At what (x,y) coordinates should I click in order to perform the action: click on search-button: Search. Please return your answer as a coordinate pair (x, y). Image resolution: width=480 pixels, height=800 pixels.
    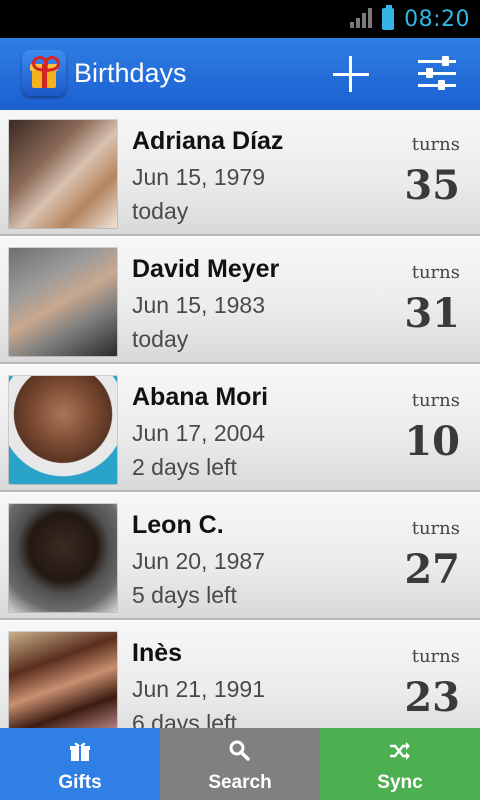
    Looking at the image, I should click on (240, 764).